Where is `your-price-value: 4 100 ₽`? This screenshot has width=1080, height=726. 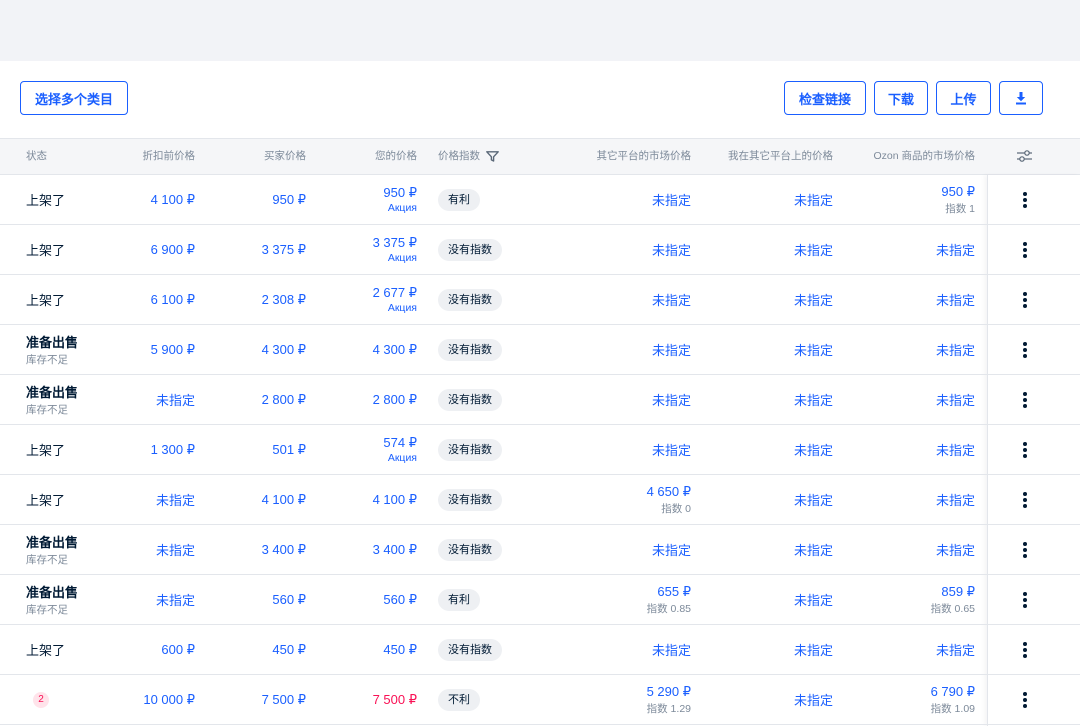
your-price-value: 4 100 ₽ is located at coordinates (395, 500).